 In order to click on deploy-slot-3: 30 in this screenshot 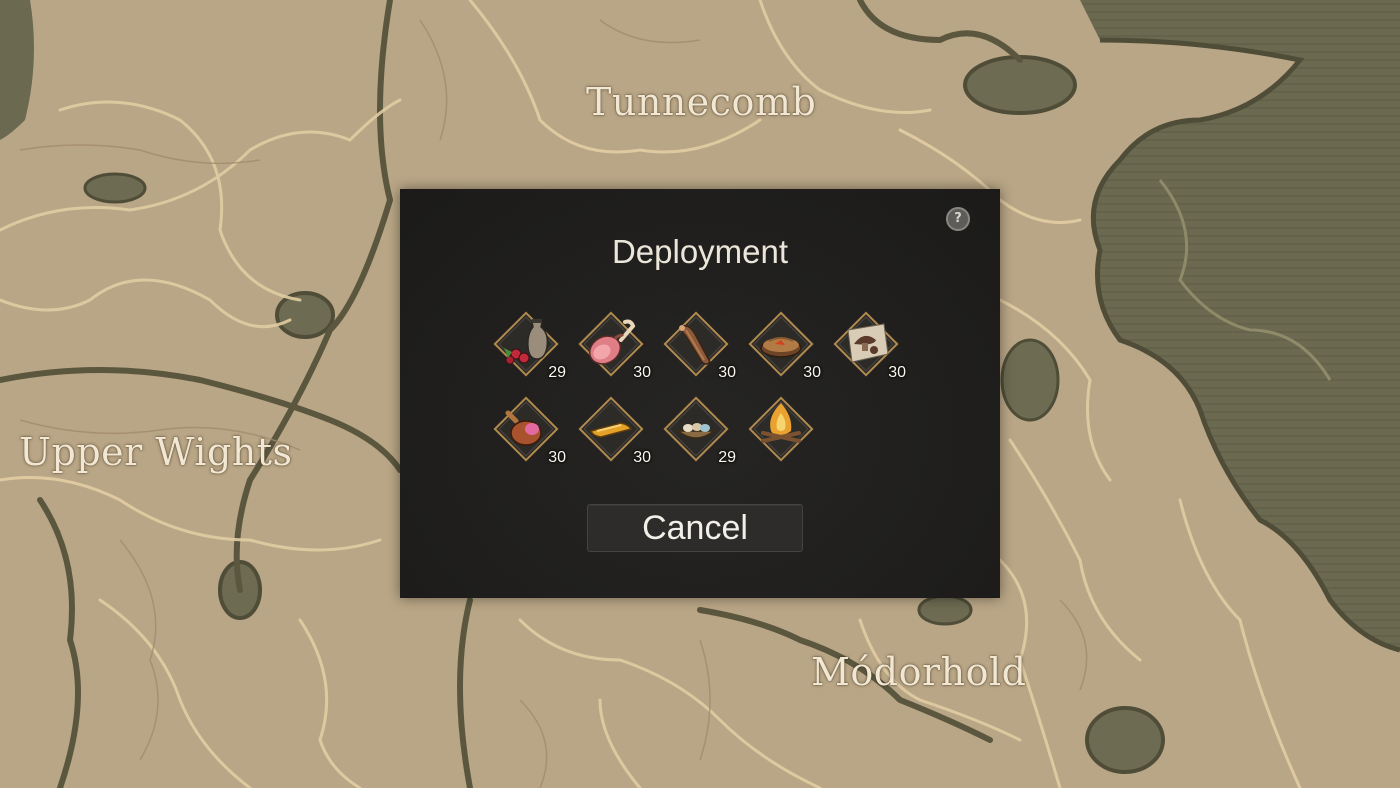, I will do `click(698, 344)`.